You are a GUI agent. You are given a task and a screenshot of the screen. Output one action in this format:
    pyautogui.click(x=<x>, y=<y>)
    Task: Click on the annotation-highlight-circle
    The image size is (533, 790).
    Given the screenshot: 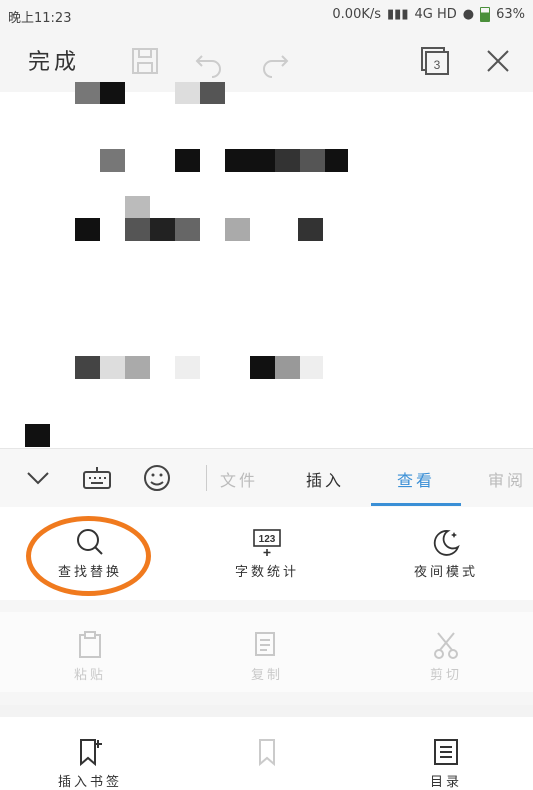 What is the action you would take?
    pyautogui.click(x=88, y=556)
    